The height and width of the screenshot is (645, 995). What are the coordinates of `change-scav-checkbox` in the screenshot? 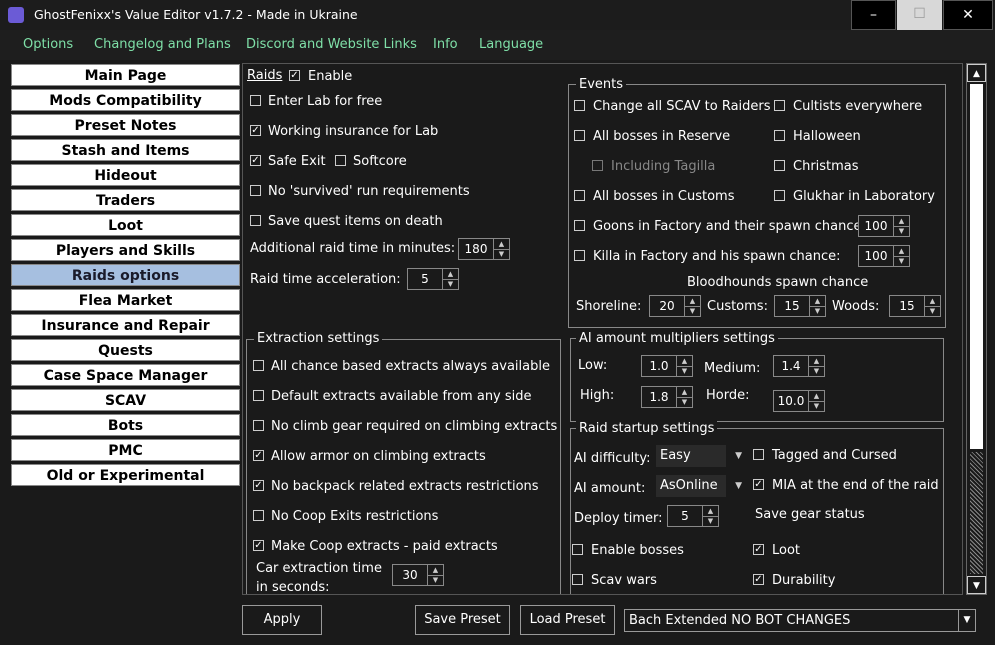 It's located at (579, 105).